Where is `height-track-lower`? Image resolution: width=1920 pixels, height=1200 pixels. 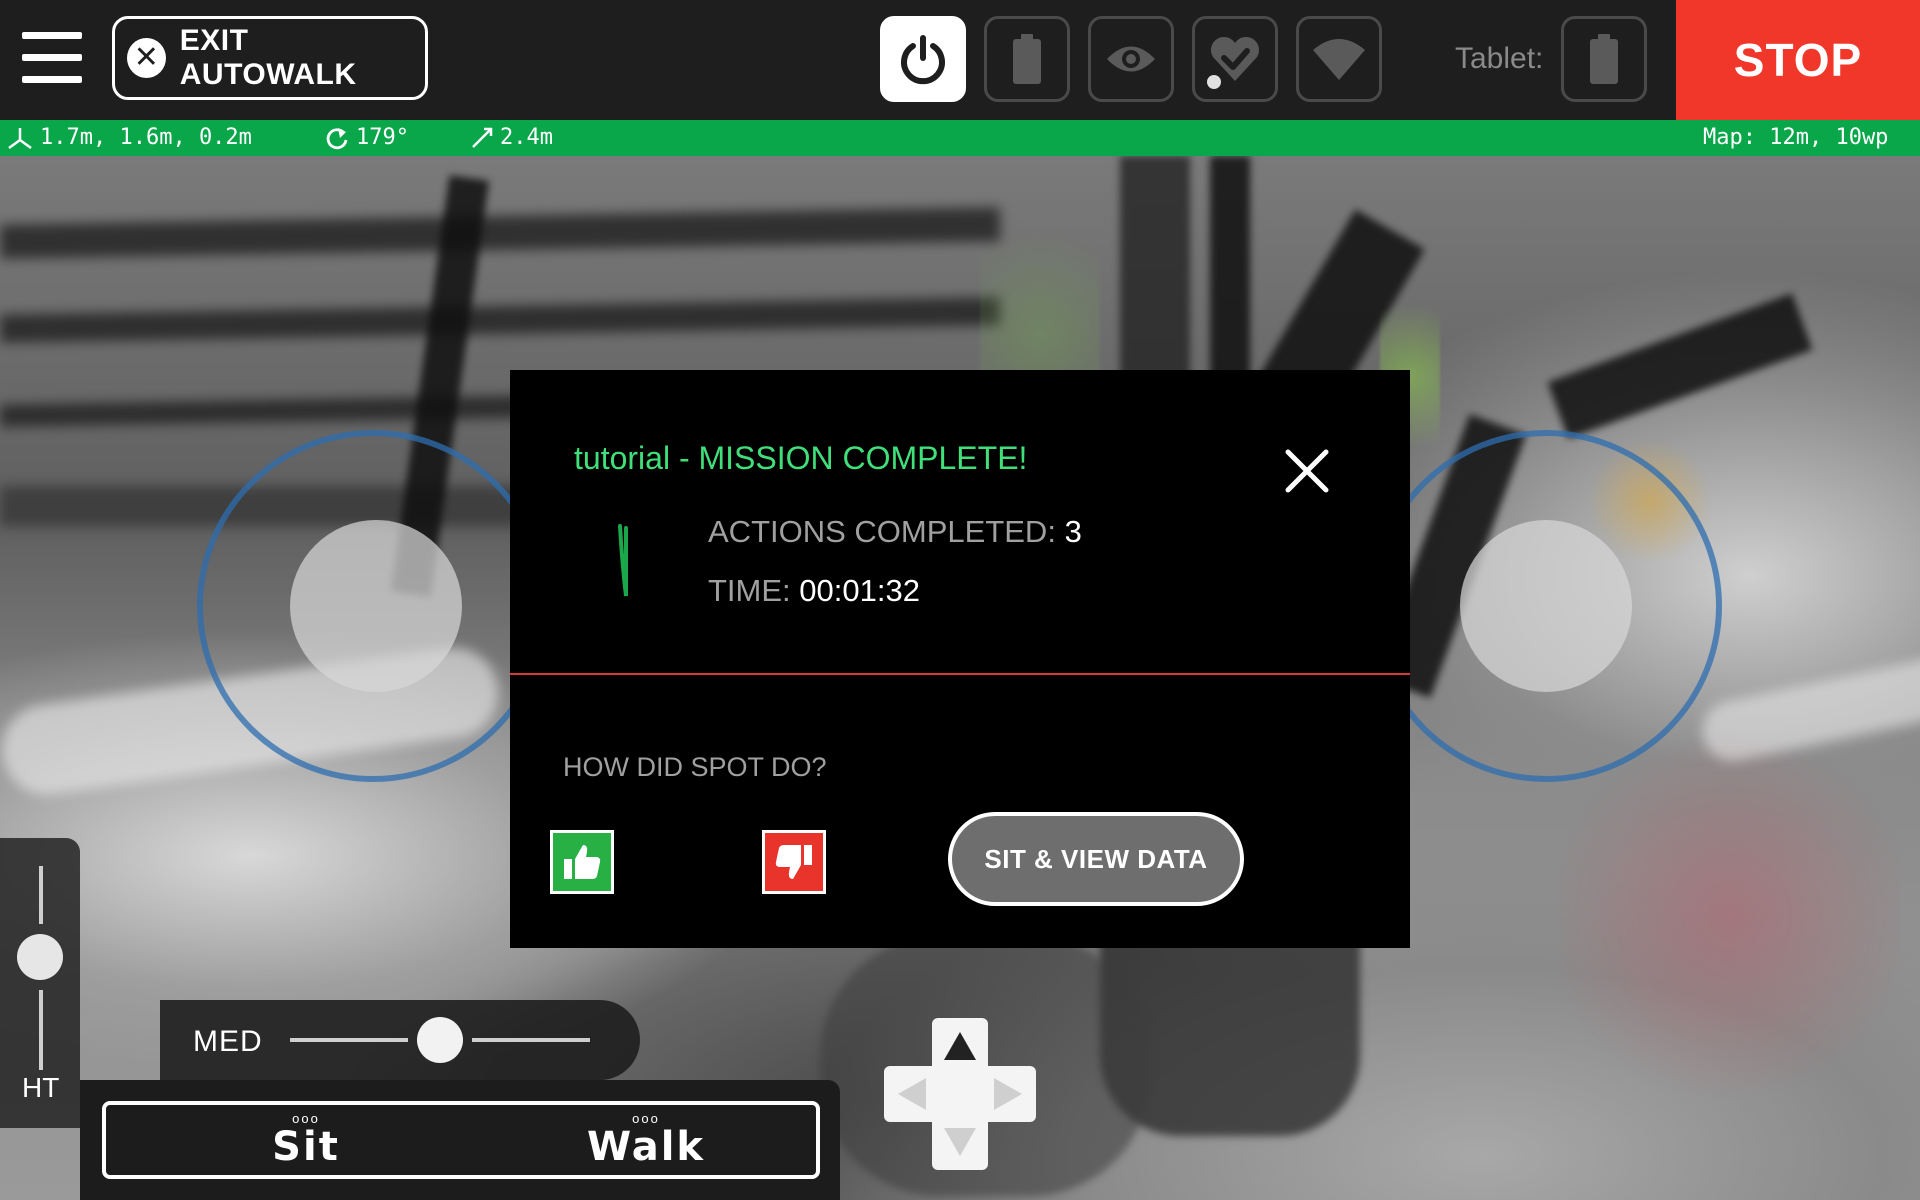 height-track-lower is located at coordinates (41, 1030).